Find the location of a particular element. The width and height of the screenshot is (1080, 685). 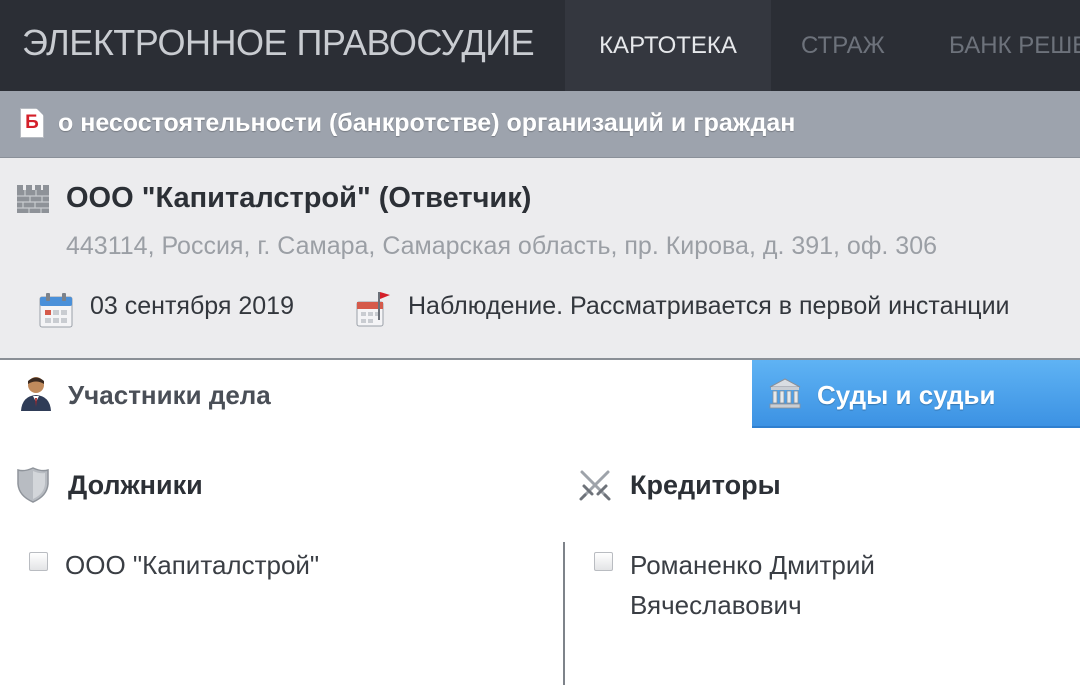

creditor-name: Романенко Дмитрий Вячеславович is located at coordinates (780, 585).